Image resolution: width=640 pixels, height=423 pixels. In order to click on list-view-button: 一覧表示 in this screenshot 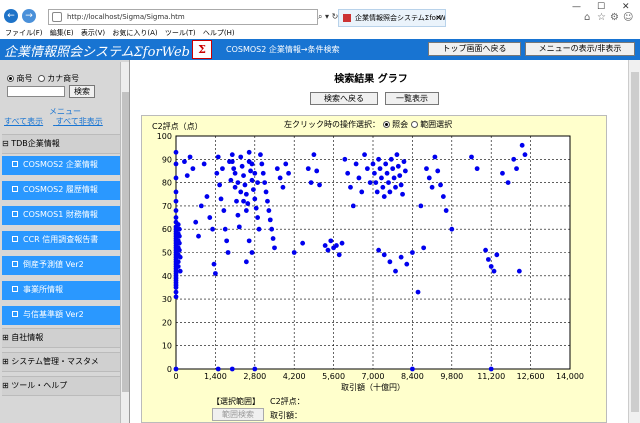, I will do `click(412, 98)`.